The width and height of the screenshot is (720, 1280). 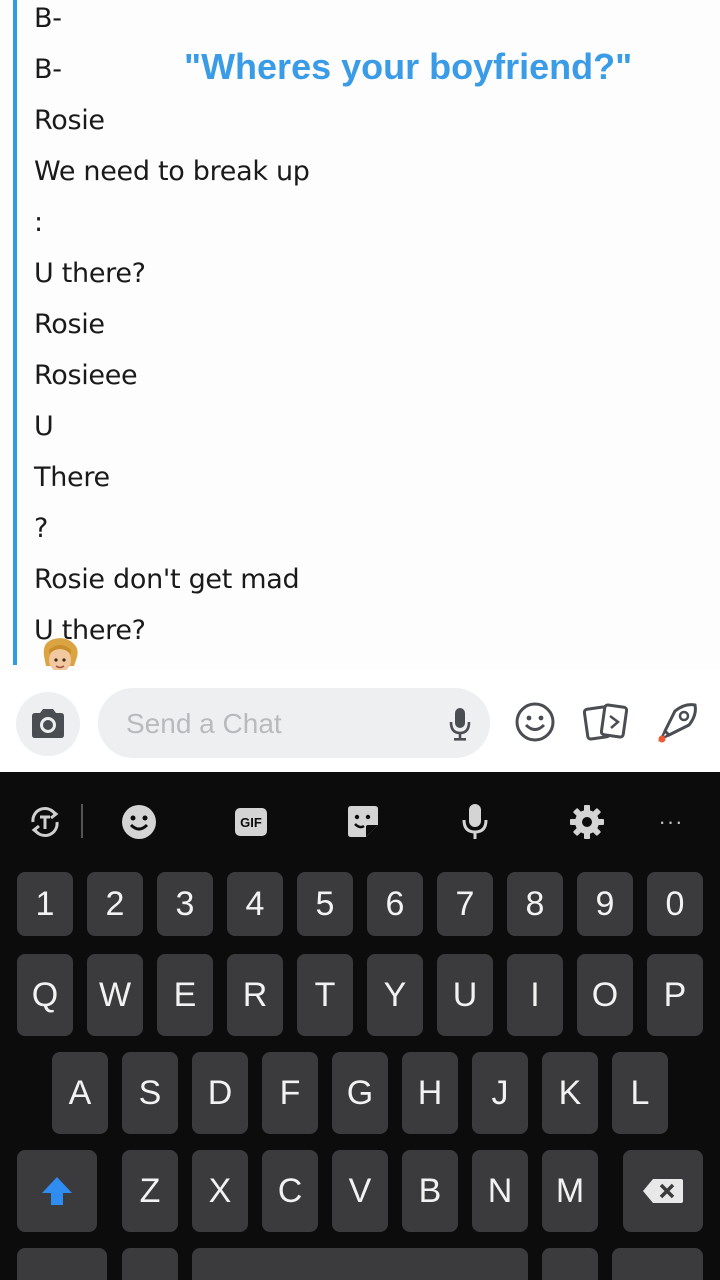 What do you see at coordinates (220, 1191) in the screenshot?
I see `key-x: X` at bounding box center [220, 1191].